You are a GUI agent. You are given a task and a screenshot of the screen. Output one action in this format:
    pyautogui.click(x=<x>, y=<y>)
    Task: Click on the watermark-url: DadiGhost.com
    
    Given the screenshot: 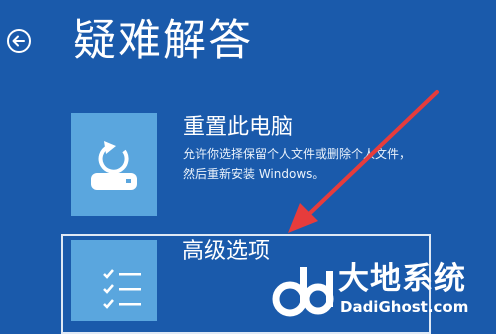 What is the action you would take?
    pyautogui.click(x=404, y=307)
    